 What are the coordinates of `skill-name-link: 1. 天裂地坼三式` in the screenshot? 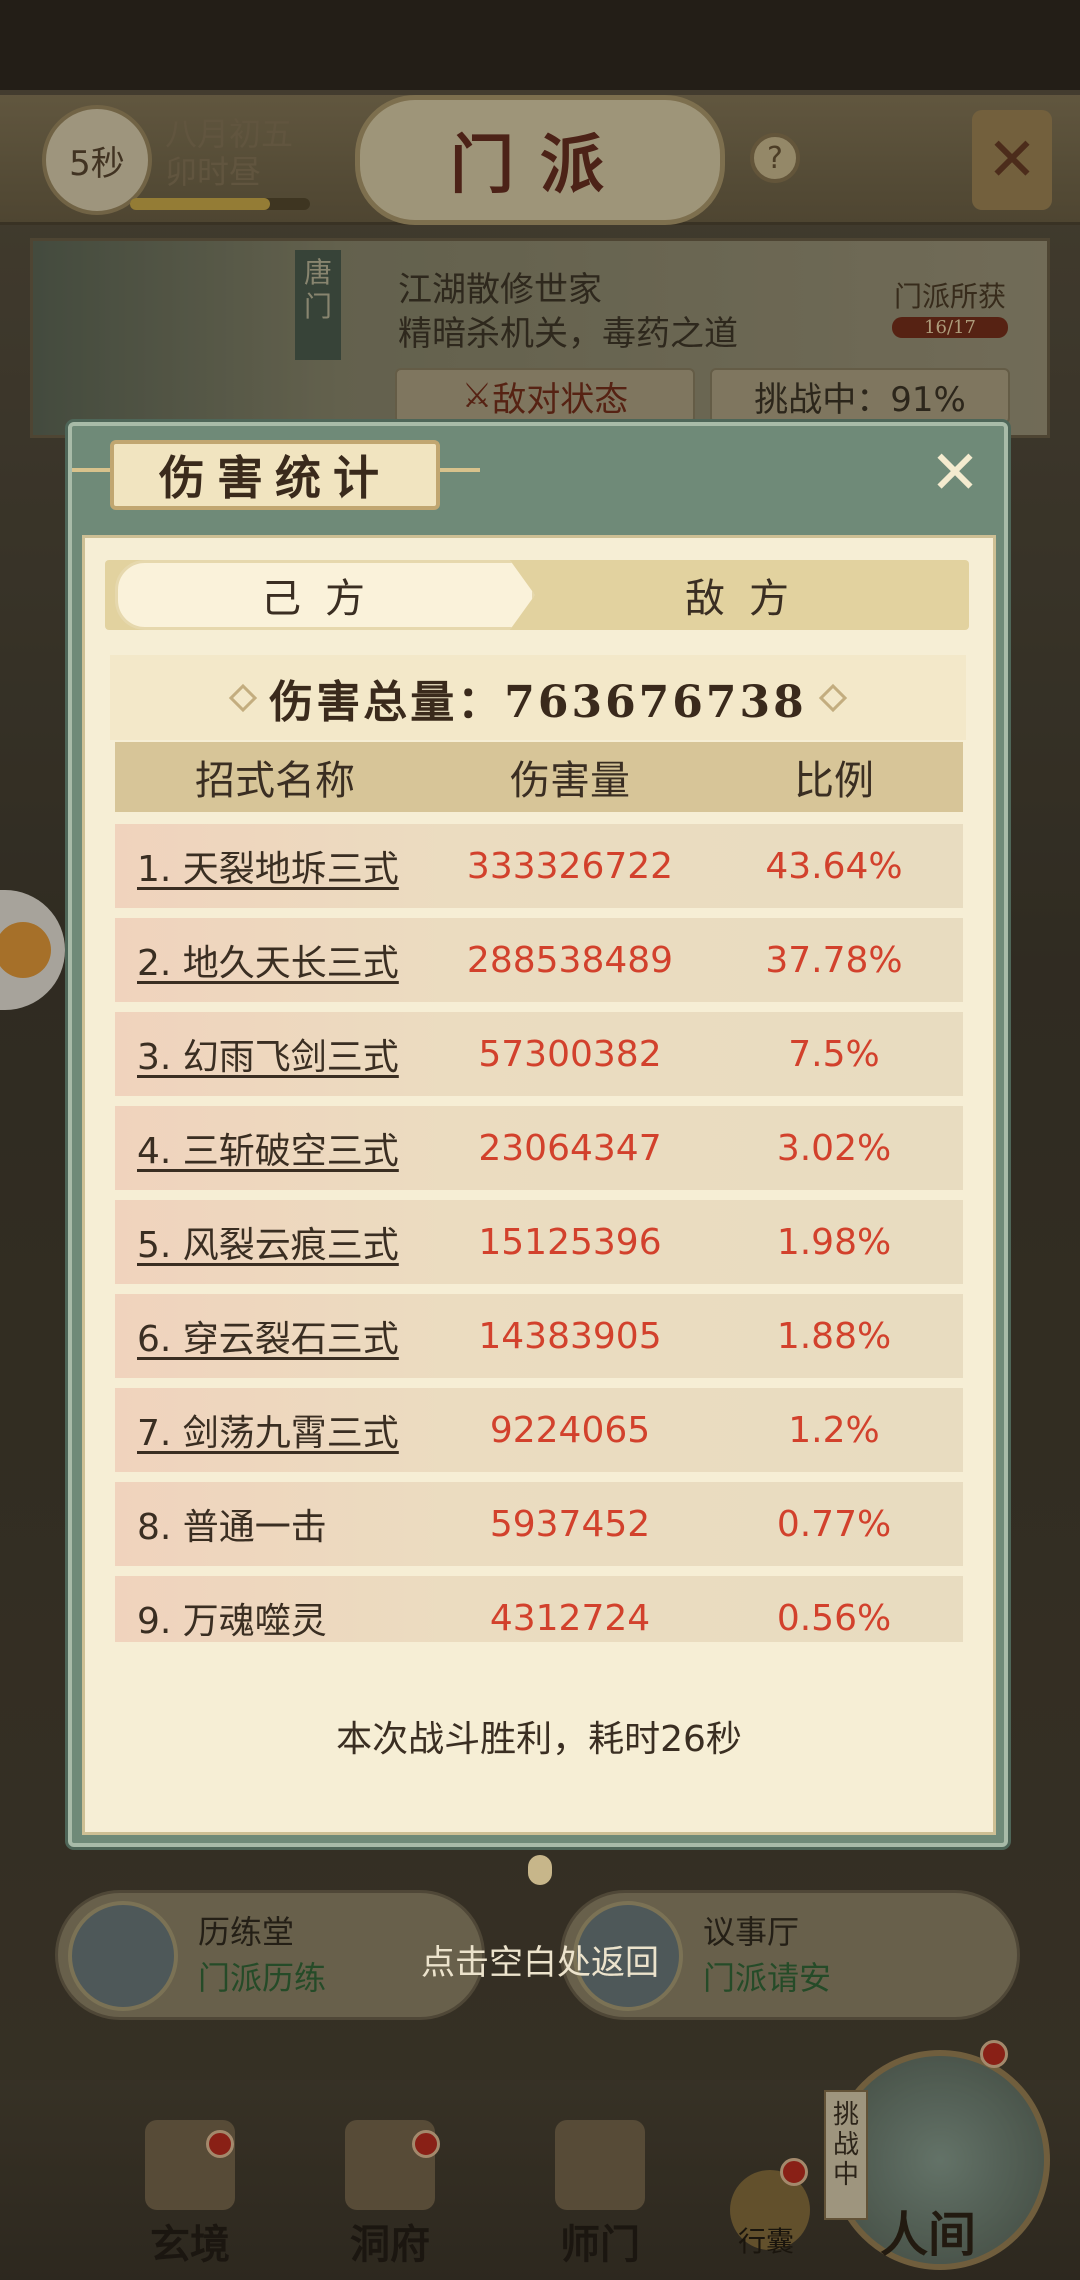 It's located at (275, 866).